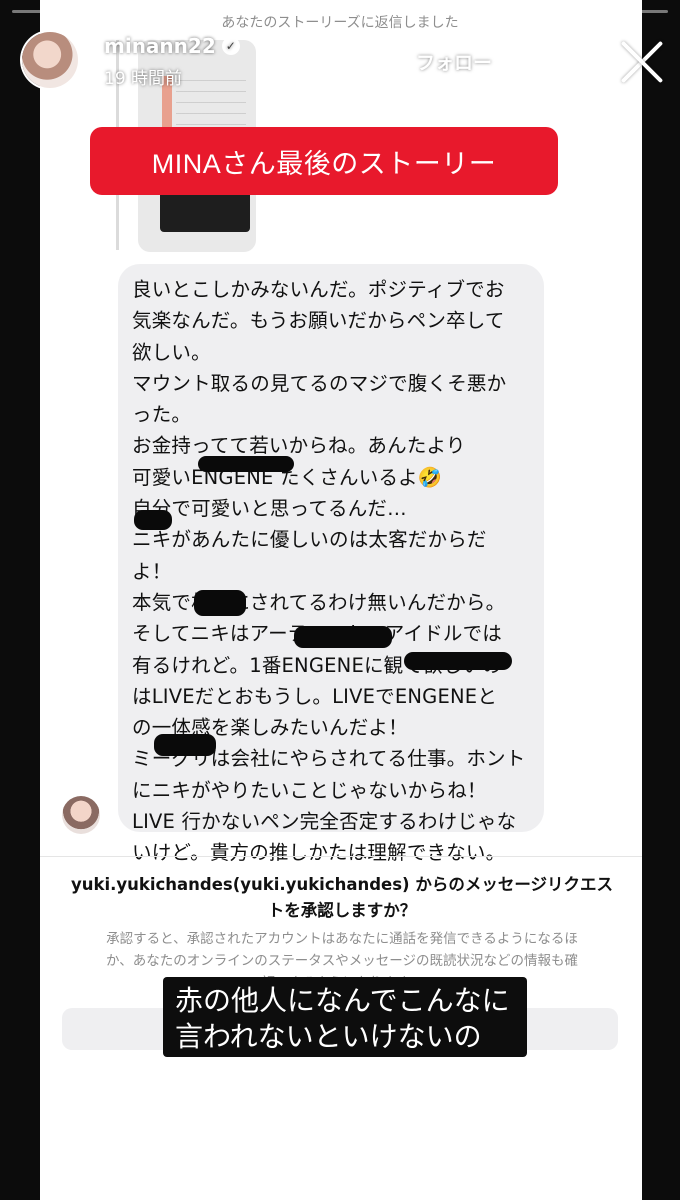  What do you see at coordinates (143, 79) in the screenshot?
I see `story-timestamp: 19 時間前` at bounding box center [143, 79].